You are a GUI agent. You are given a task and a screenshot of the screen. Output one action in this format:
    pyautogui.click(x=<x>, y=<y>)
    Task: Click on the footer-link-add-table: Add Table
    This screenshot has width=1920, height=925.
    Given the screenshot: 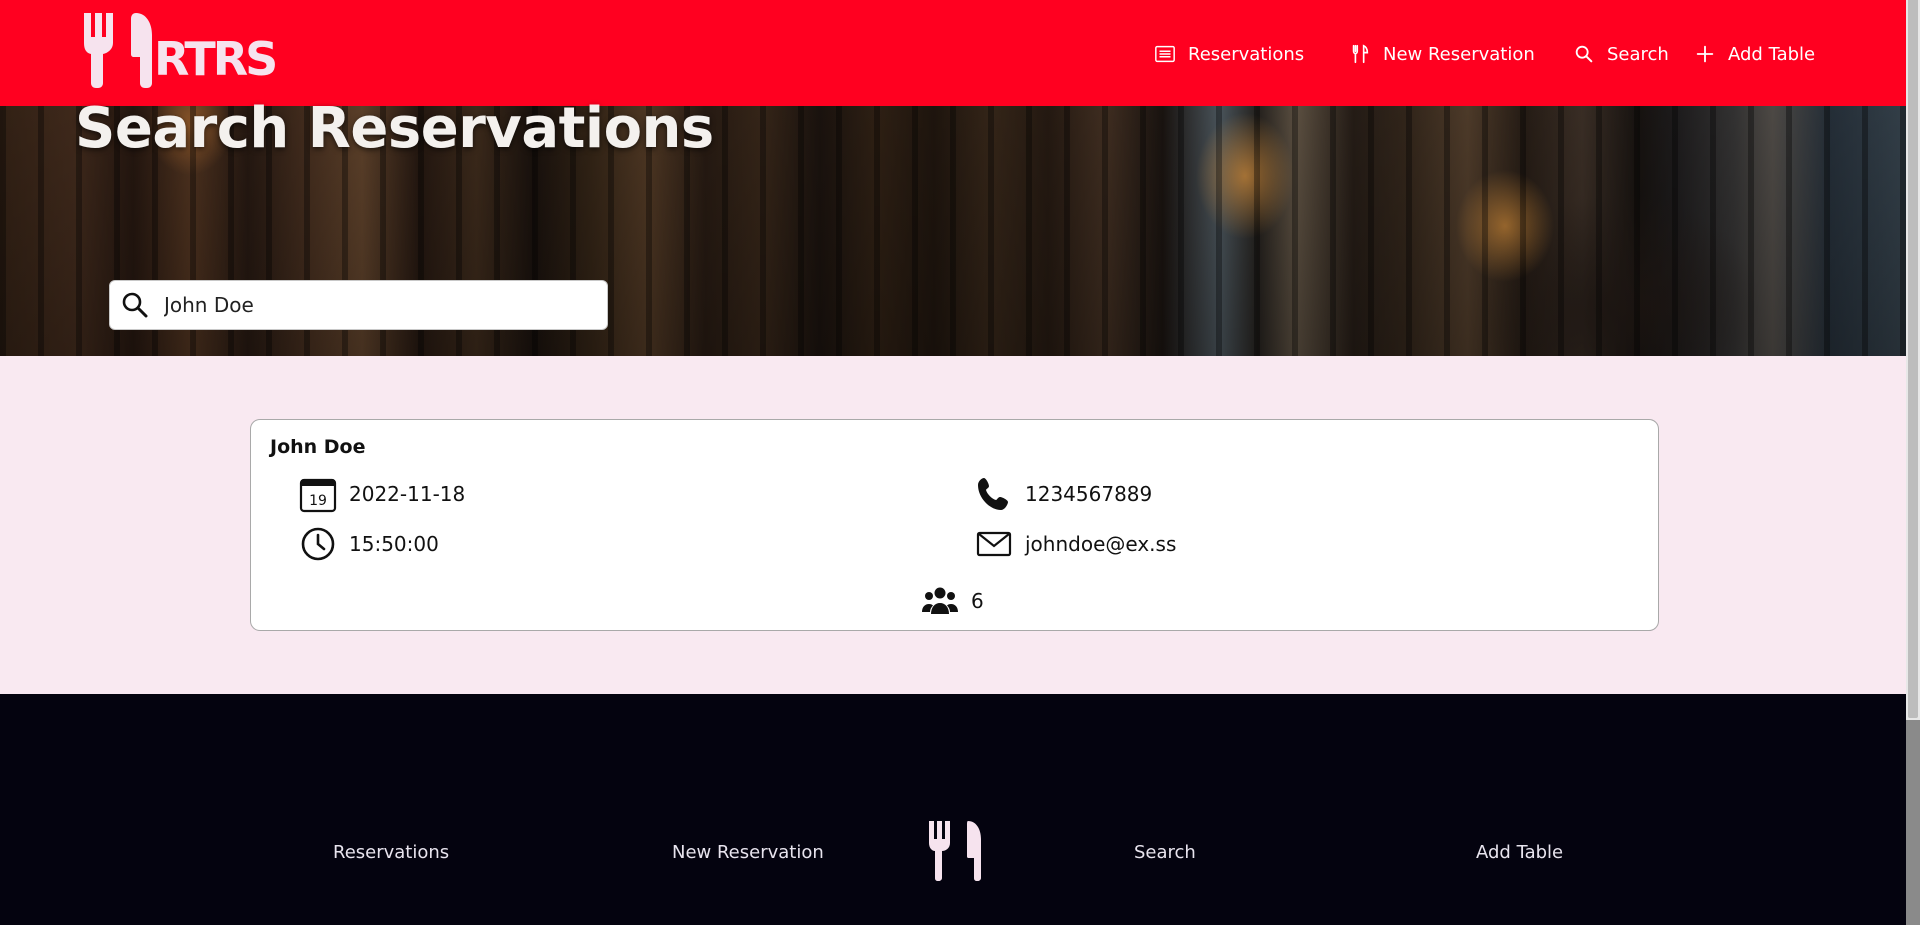 What is the action you would take?
    pyautogui.click(x=1519, y=852)
    